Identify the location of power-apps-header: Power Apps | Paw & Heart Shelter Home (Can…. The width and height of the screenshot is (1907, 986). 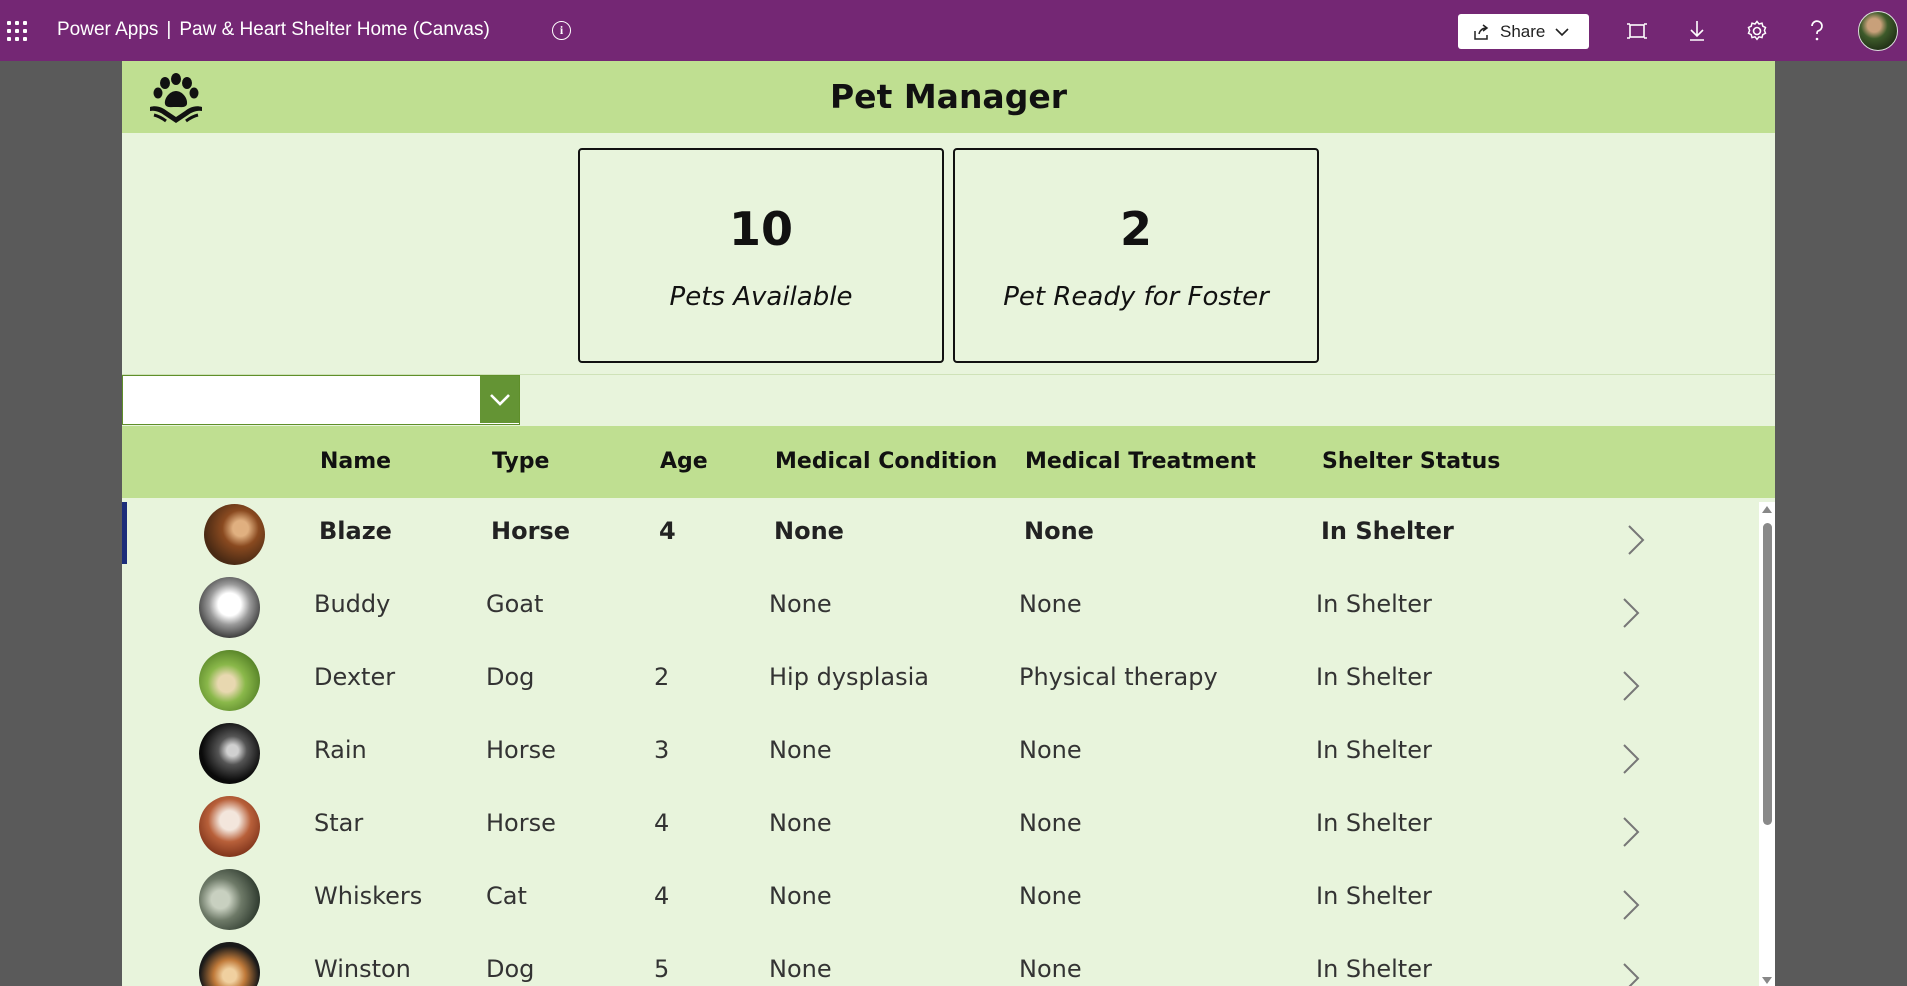
(953, 30).